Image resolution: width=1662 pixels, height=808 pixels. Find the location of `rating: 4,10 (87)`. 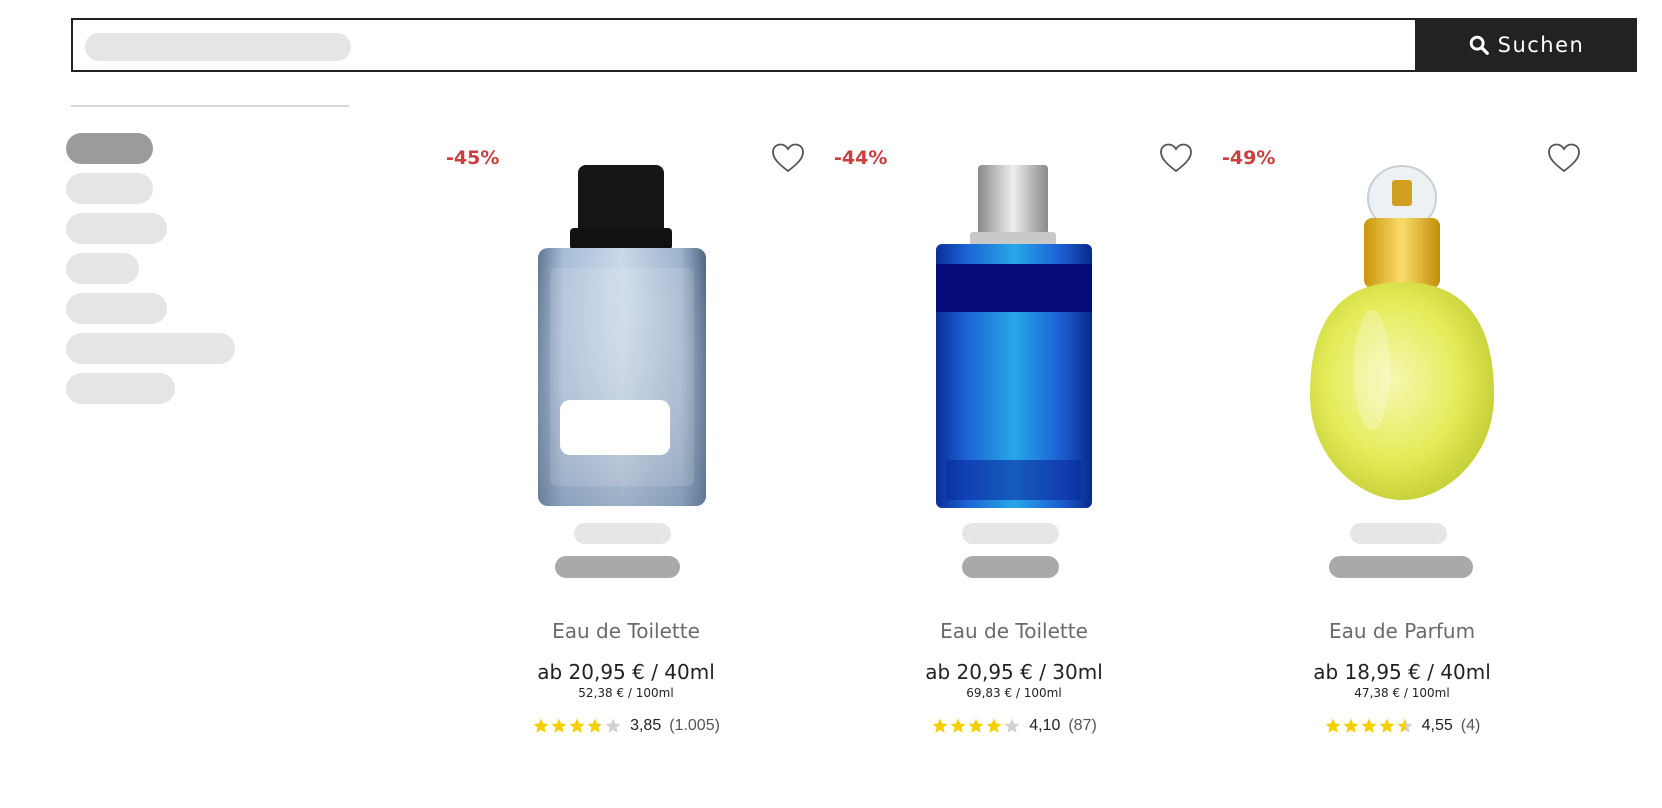

rating: 4,10 (87) is located at coordinates (1014, 726).